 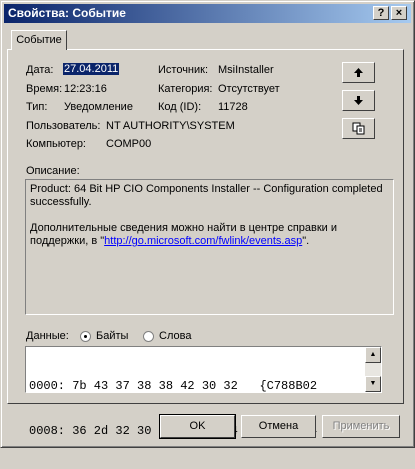 What do you see at coordinates (207, 13) in the screenshot?
I see `title-bar: Свойства: Событие ? ×` at bounding box center [207, 13].